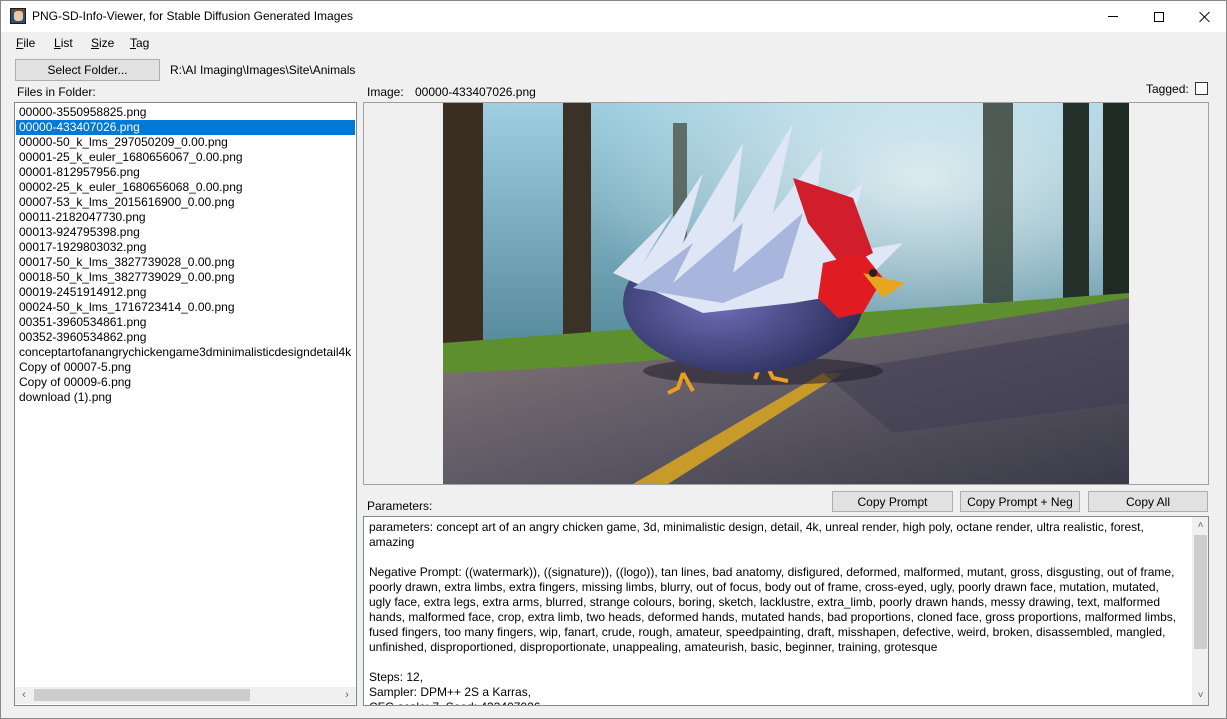  What do you see at coordinates (892, 501) in the screenshot?
I see `copy-prompt-button: Copy Prompt` at bounding box center [892, 501].